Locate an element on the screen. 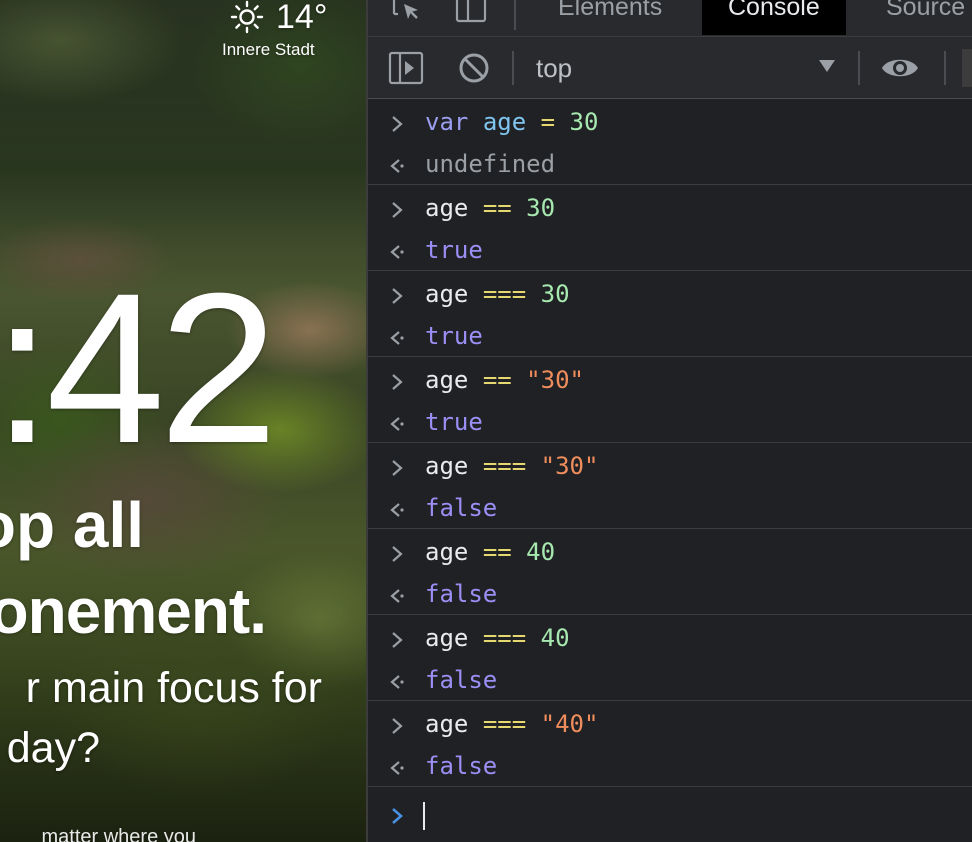 The height and width of the screenshot is (842, 972). console-input: age === "40" is located at coordinates (512, 724).